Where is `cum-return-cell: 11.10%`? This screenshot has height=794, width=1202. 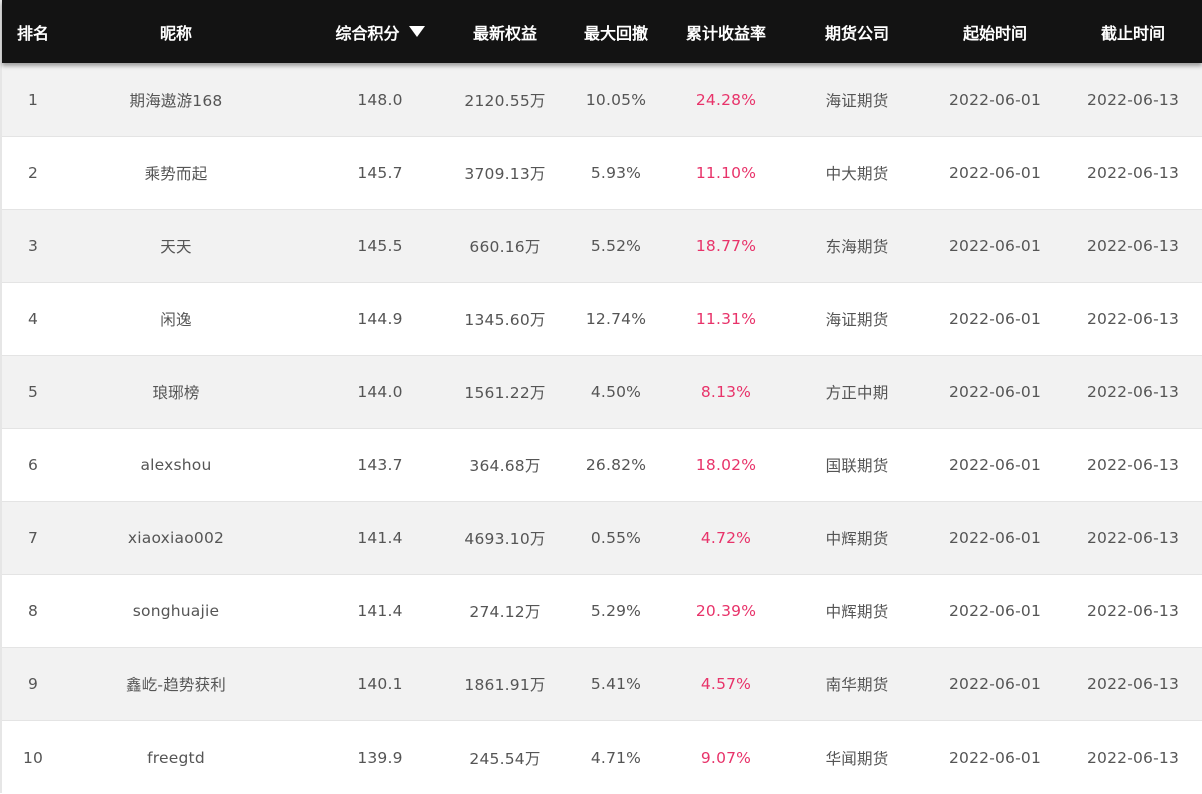
cum-return-cell: 11.10% is located at coordinates (726, 173).